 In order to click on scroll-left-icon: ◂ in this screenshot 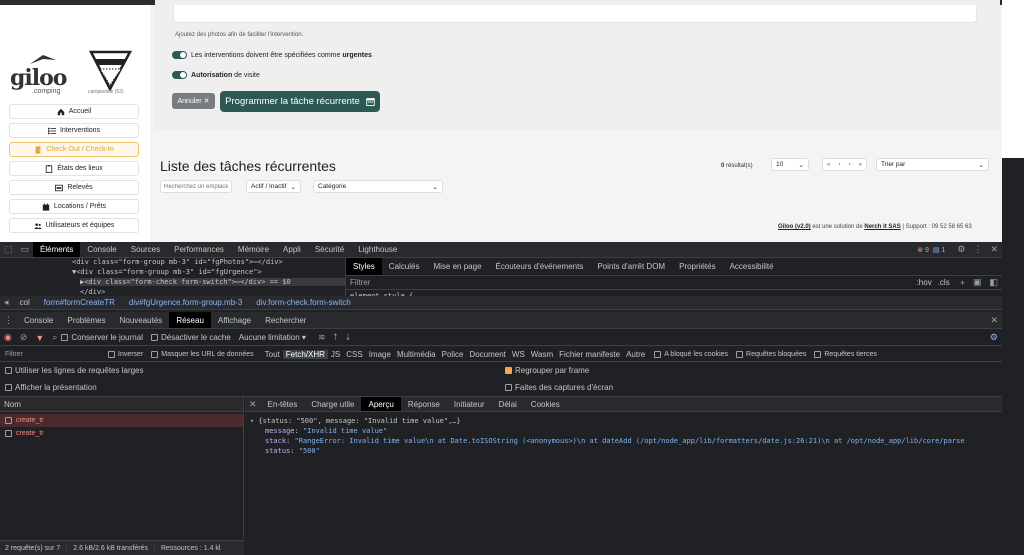, I will do `click(6, 302)`.